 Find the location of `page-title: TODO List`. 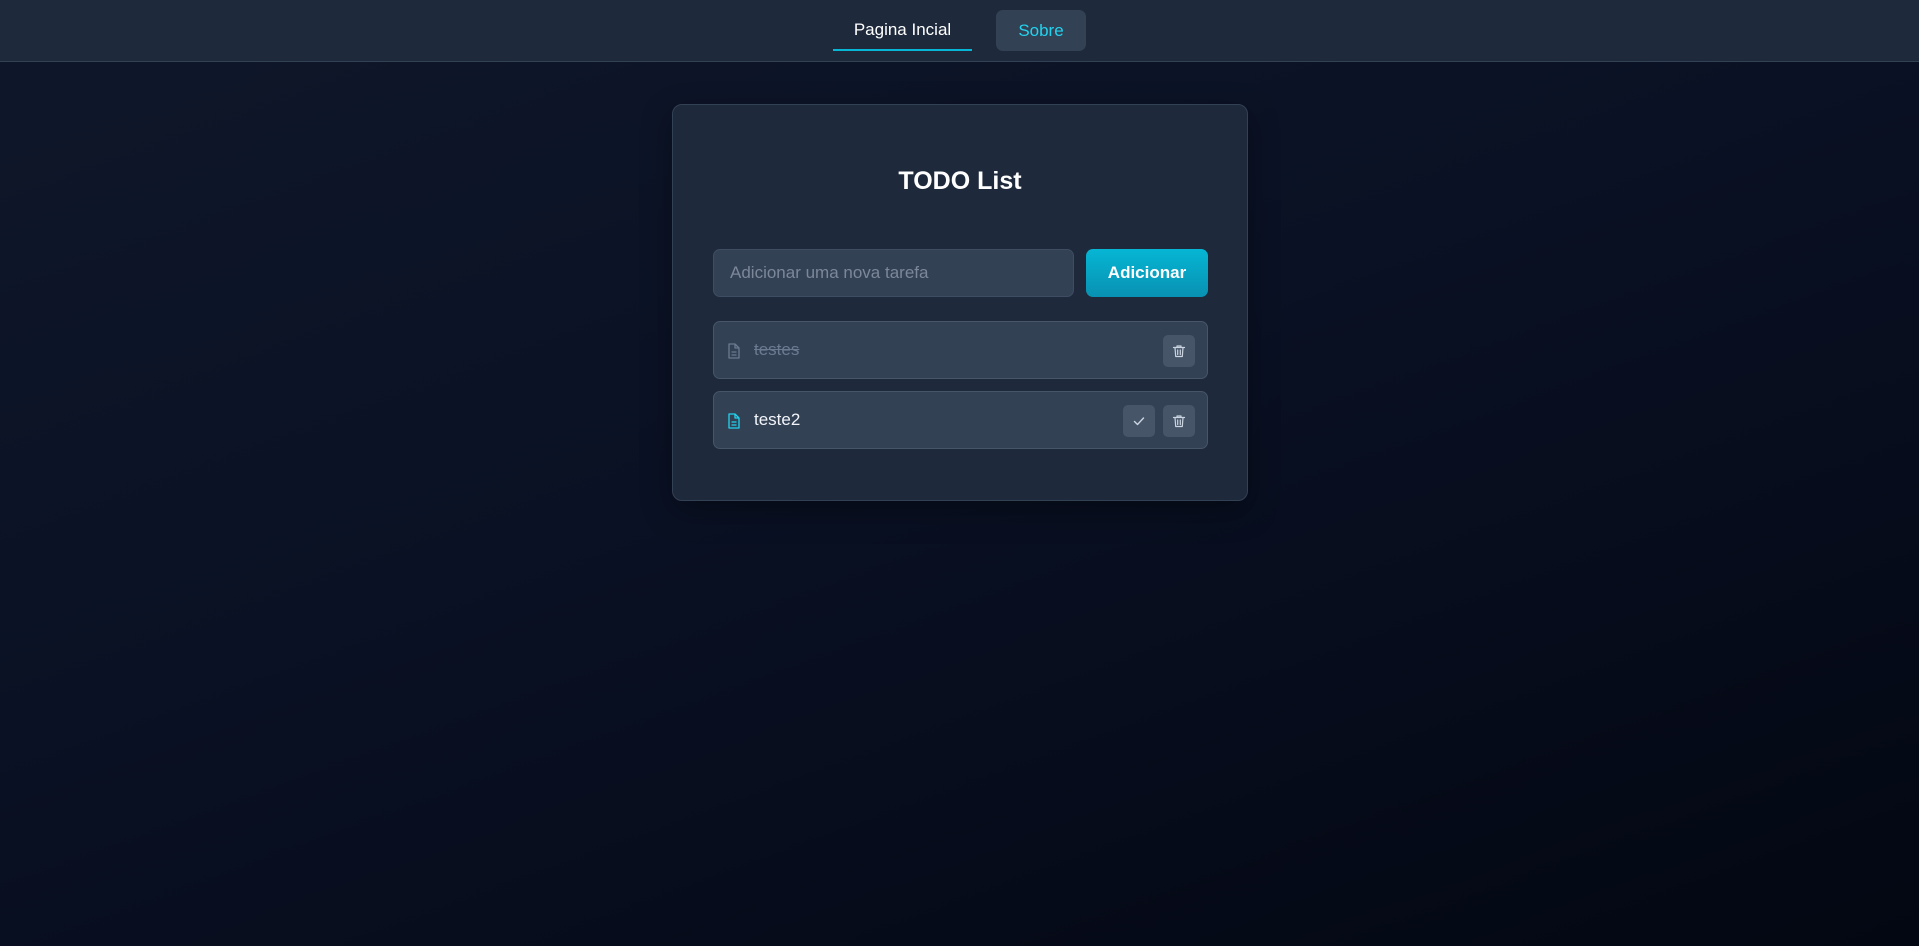

page-title: TODO List is located at coordinates (960, 181).